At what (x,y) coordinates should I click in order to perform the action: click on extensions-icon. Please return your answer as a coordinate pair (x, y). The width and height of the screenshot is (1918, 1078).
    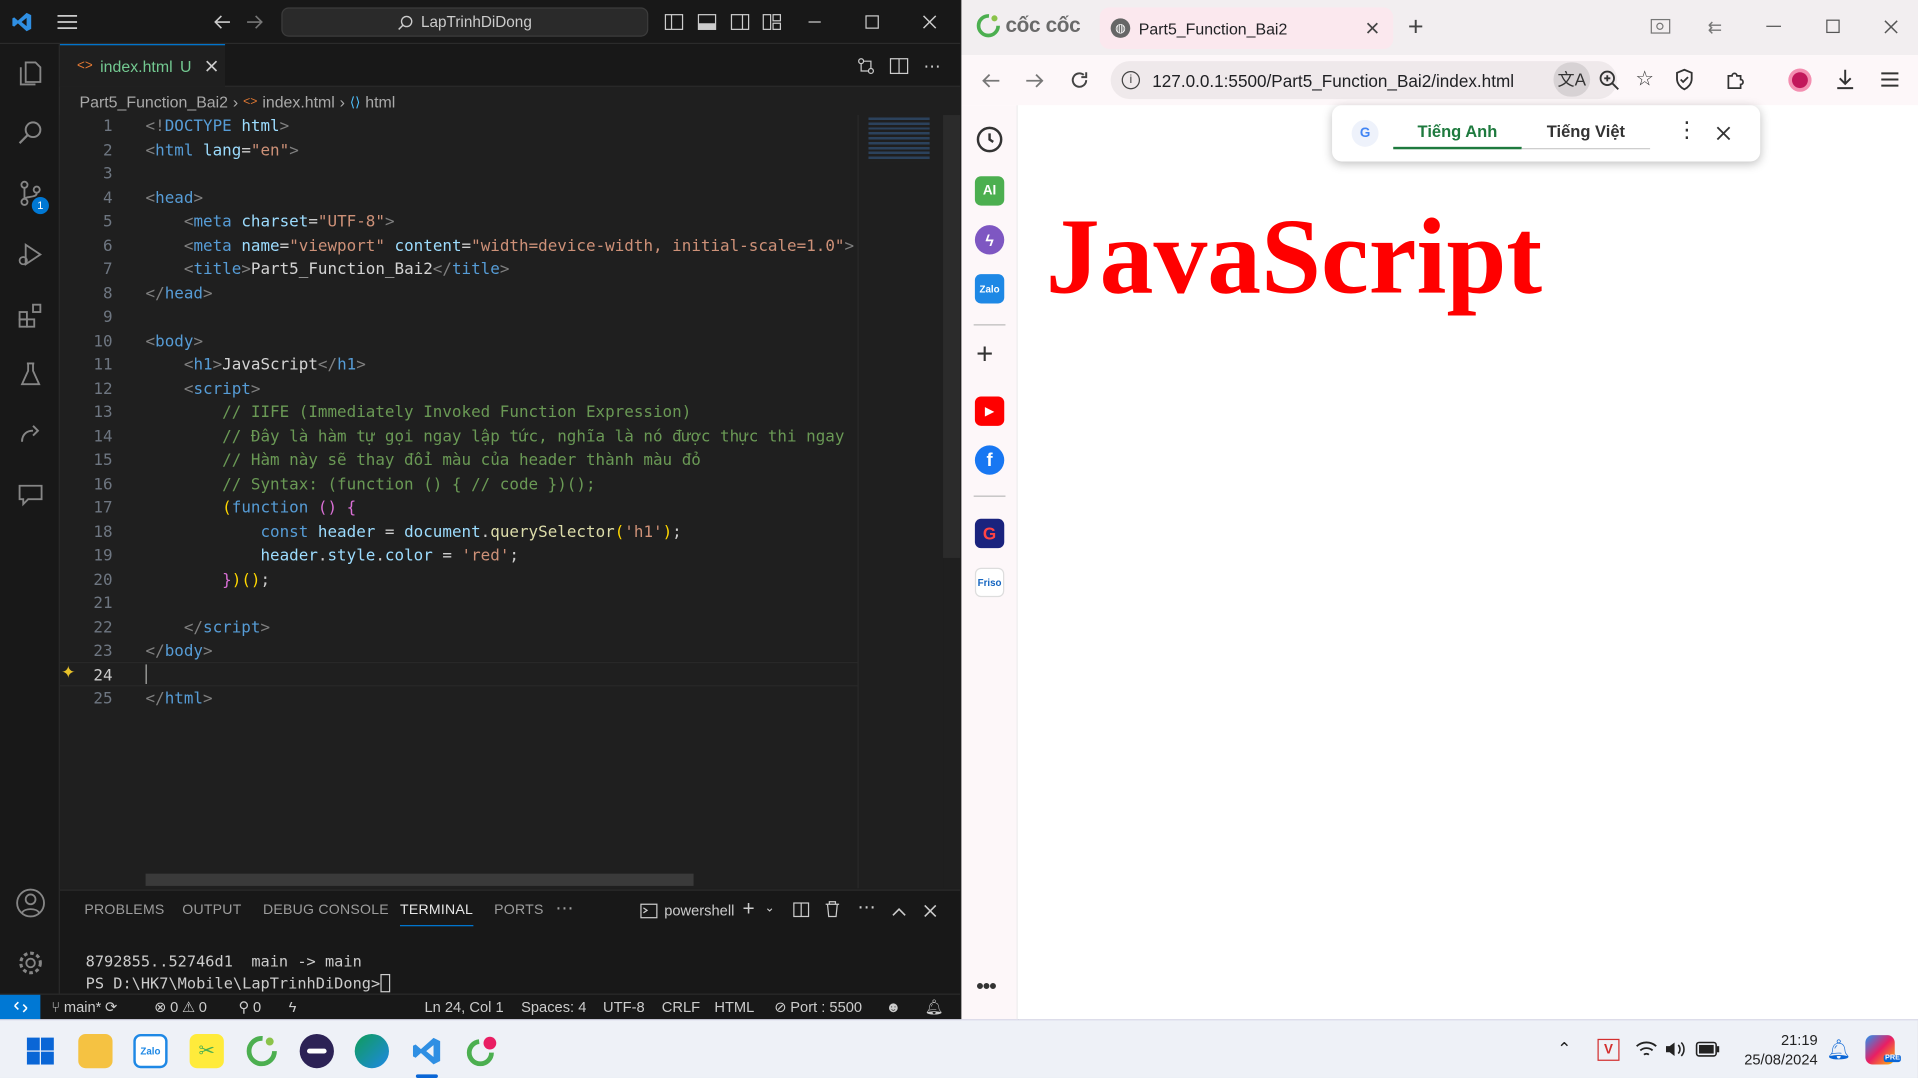
    Looking at the image, I should click on (30, 316).